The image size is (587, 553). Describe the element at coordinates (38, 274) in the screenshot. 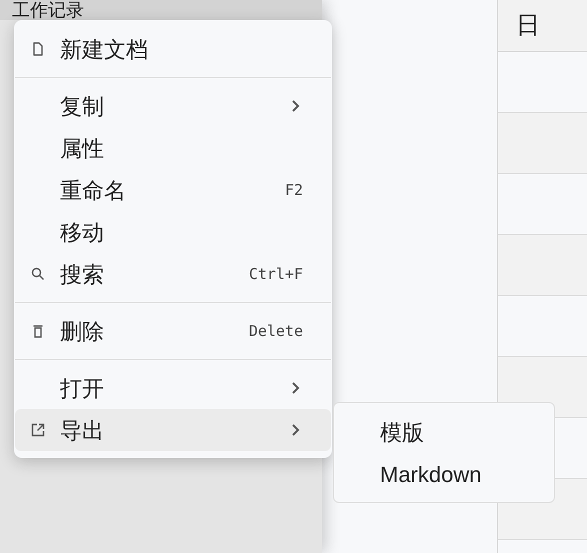

I see `search-icon` at that location.